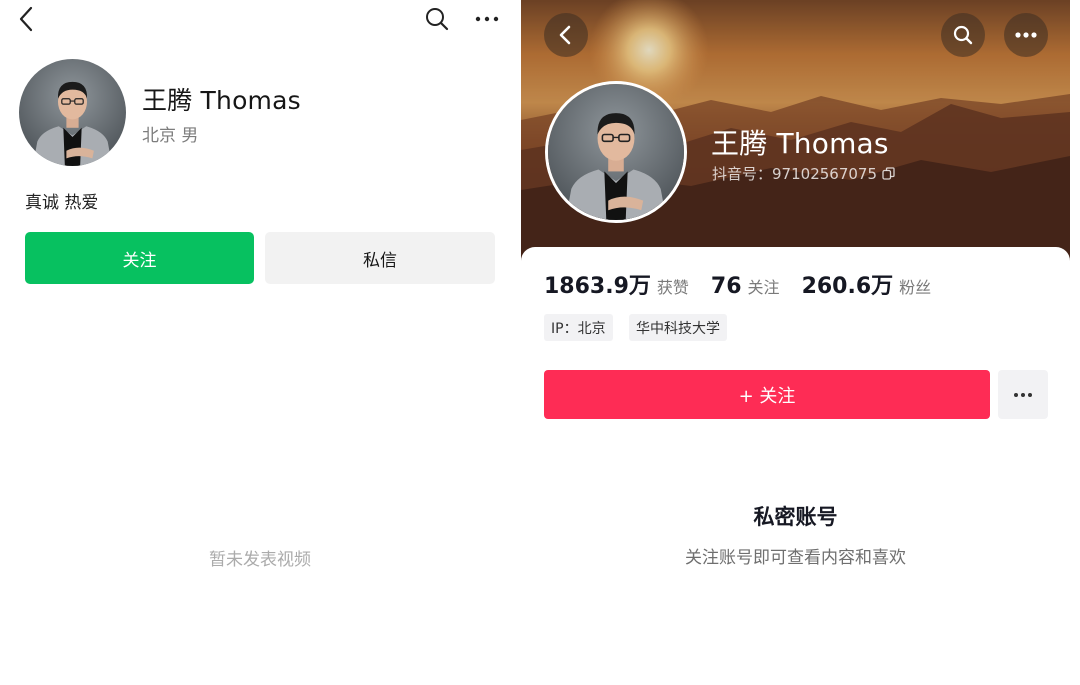  What do you see at coordinates (888, 173) in the screenshot?
I see `copy-icon` at bounding box center [888, 173].